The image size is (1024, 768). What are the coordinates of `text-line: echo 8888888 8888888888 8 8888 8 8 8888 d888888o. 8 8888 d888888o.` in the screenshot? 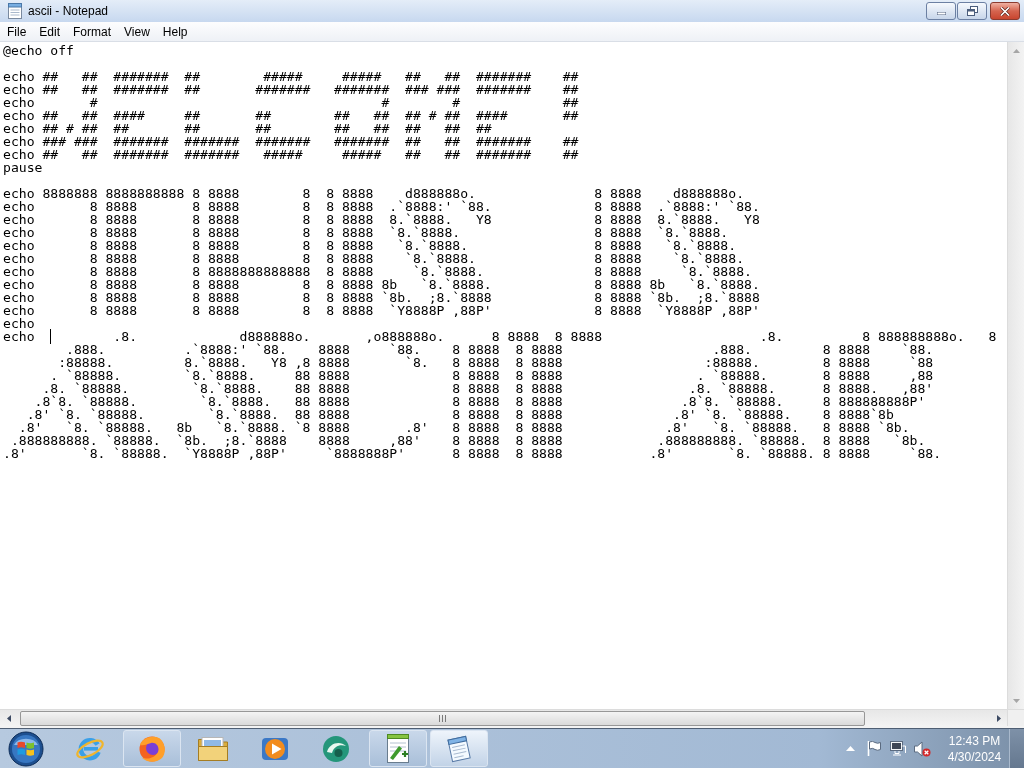 It's located at (373, 193).